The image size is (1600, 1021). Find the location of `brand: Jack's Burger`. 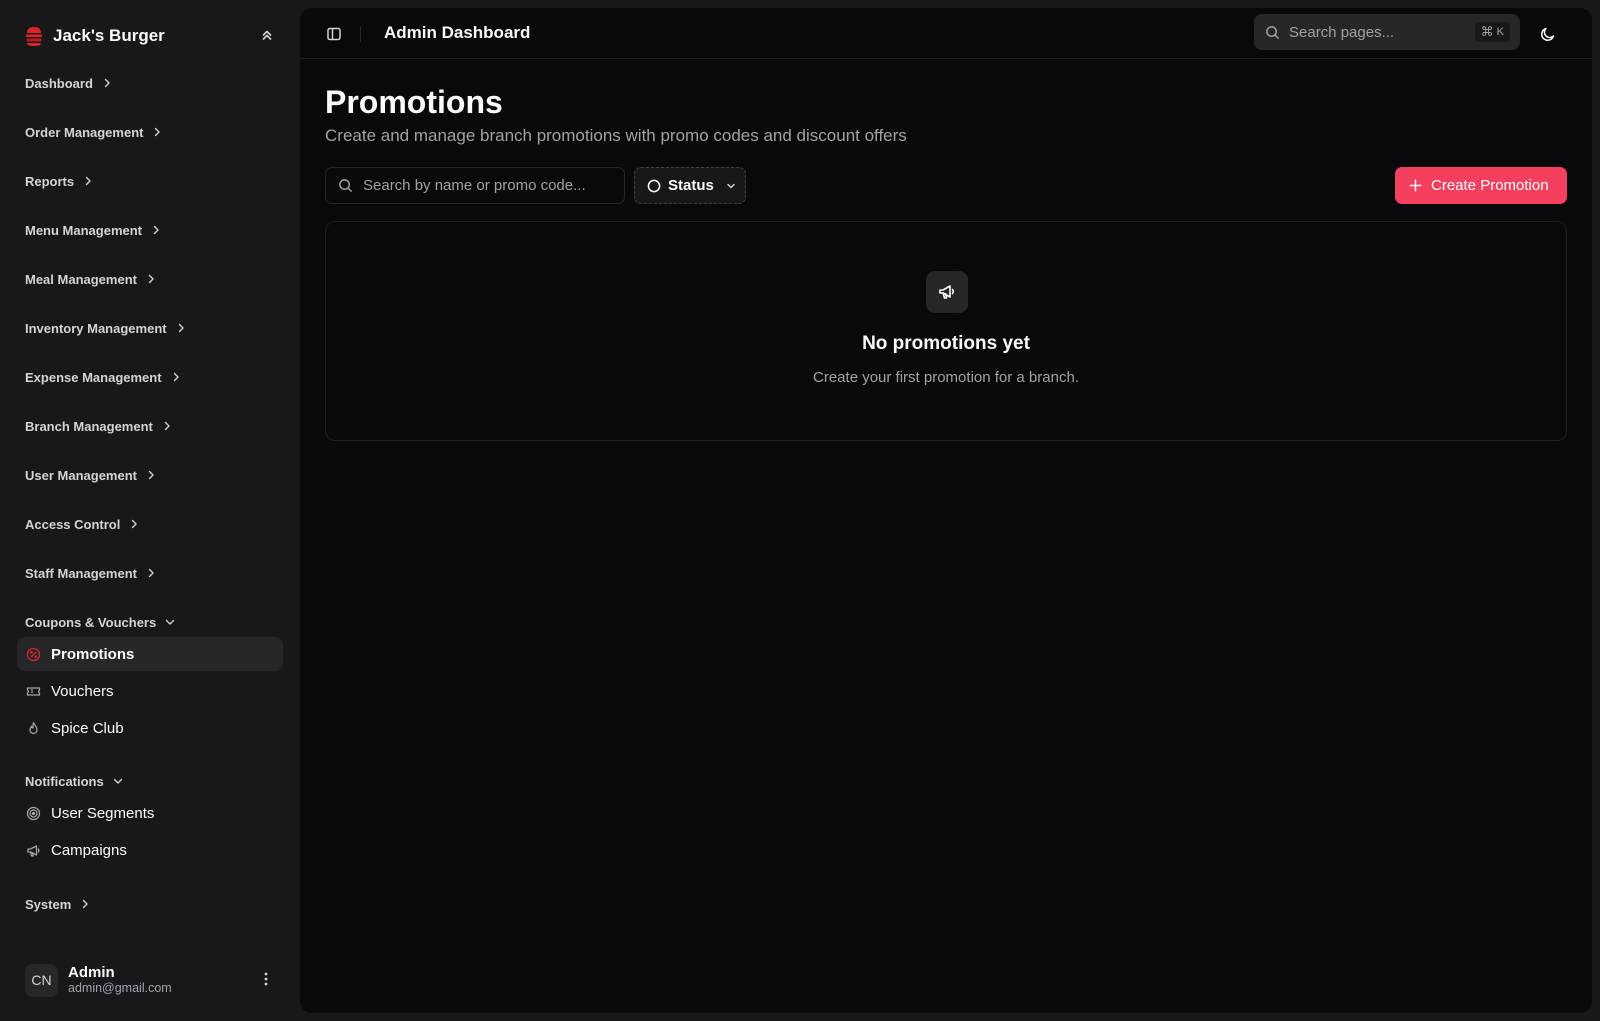

brand: Jack's Burger is located at coordinates (95, 36).